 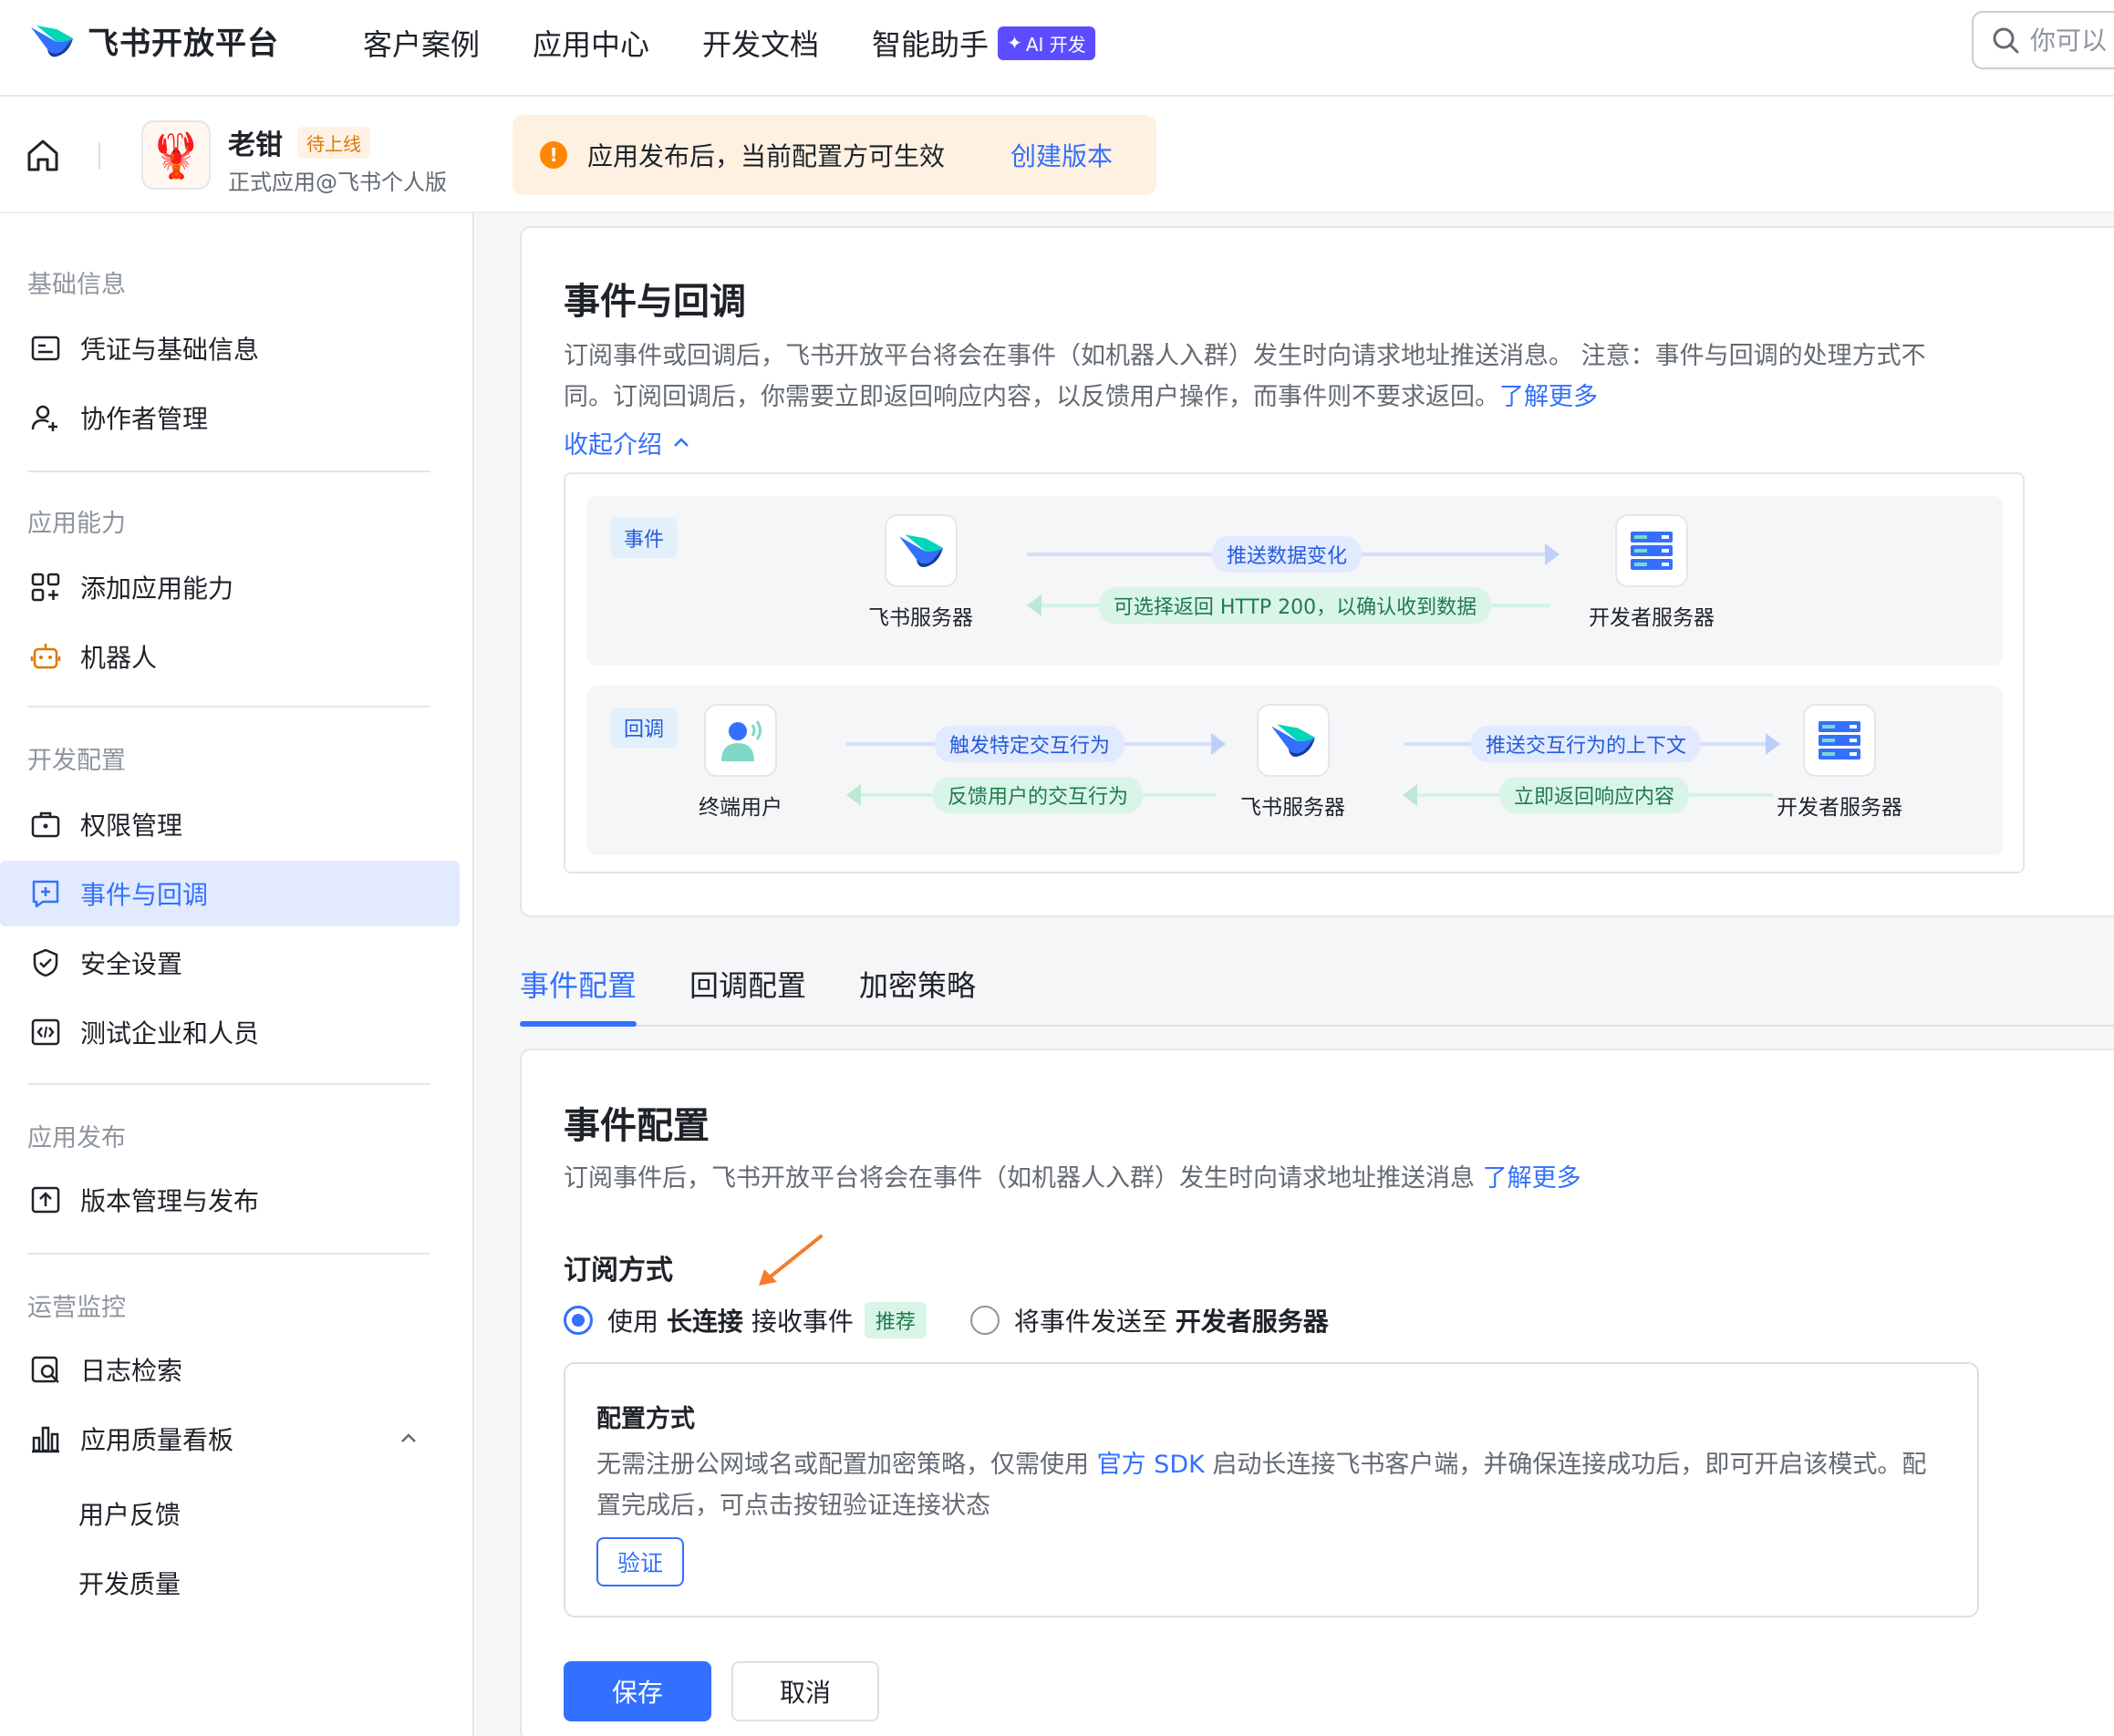 What do you see at coordinates (1031, 397) in the screenshot?
I see `intro-desc-line2: 同。订阅回调后，你需要立即返回响应内容，以反馈用户操作，而事件则不要求返回。` at bounding box center [1031, 397].